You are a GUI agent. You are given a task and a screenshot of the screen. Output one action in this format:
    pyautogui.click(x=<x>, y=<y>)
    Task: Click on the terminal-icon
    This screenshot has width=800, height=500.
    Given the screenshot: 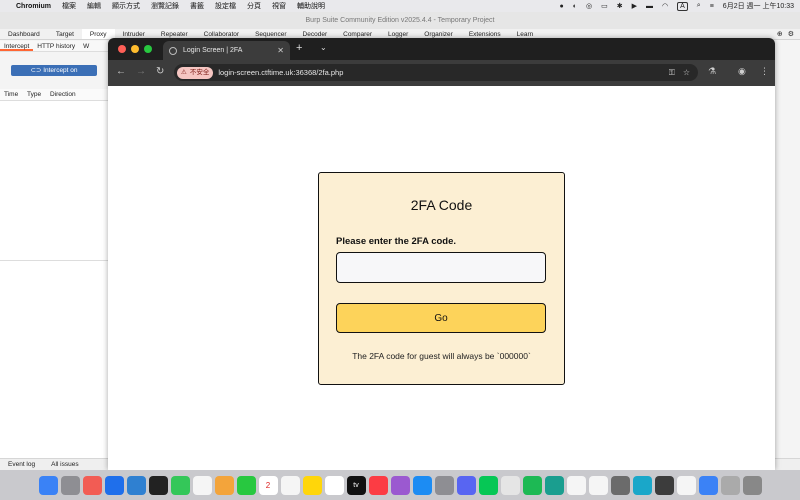 What is the action you would take?
    pyautogui.click(x=158, y=485)
    